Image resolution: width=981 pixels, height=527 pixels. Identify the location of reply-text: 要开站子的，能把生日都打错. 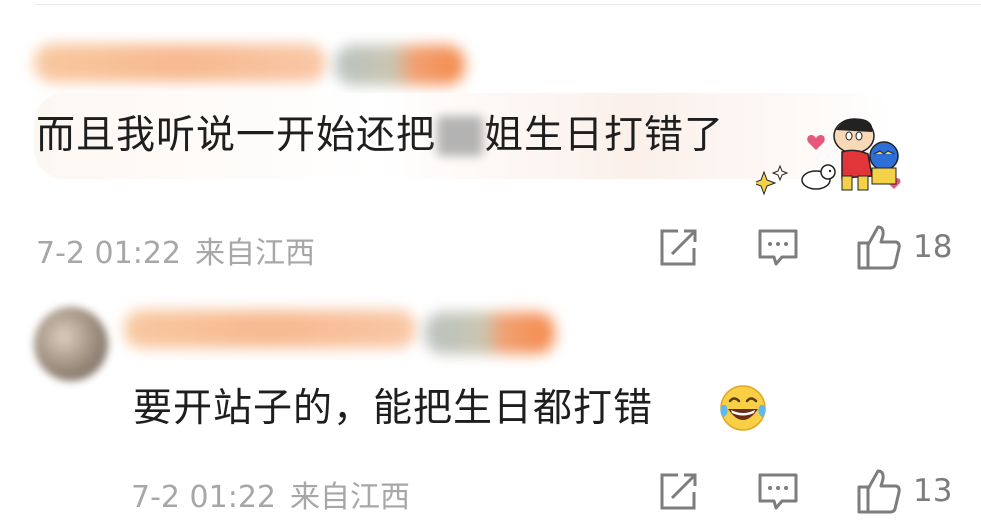
(393, 409).